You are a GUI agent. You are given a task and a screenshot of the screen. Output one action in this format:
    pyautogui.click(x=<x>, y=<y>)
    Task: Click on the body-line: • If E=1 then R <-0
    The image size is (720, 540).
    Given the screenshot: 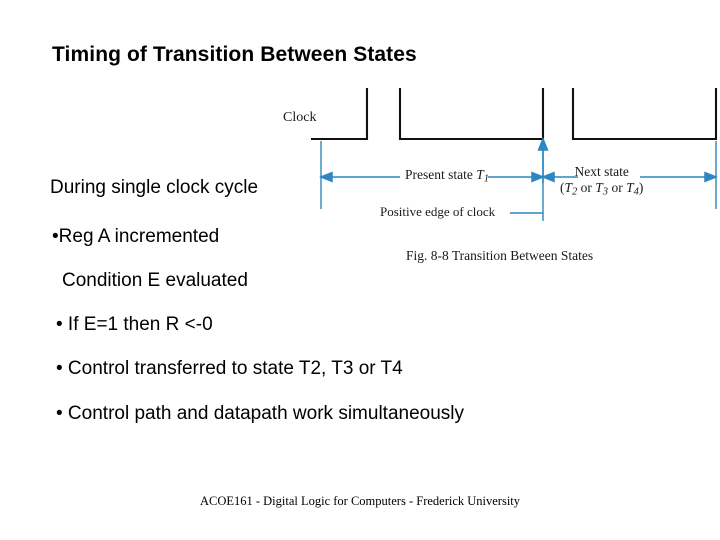 What is the action you would take?
    pyautogui.click(x=134, y=324)
    